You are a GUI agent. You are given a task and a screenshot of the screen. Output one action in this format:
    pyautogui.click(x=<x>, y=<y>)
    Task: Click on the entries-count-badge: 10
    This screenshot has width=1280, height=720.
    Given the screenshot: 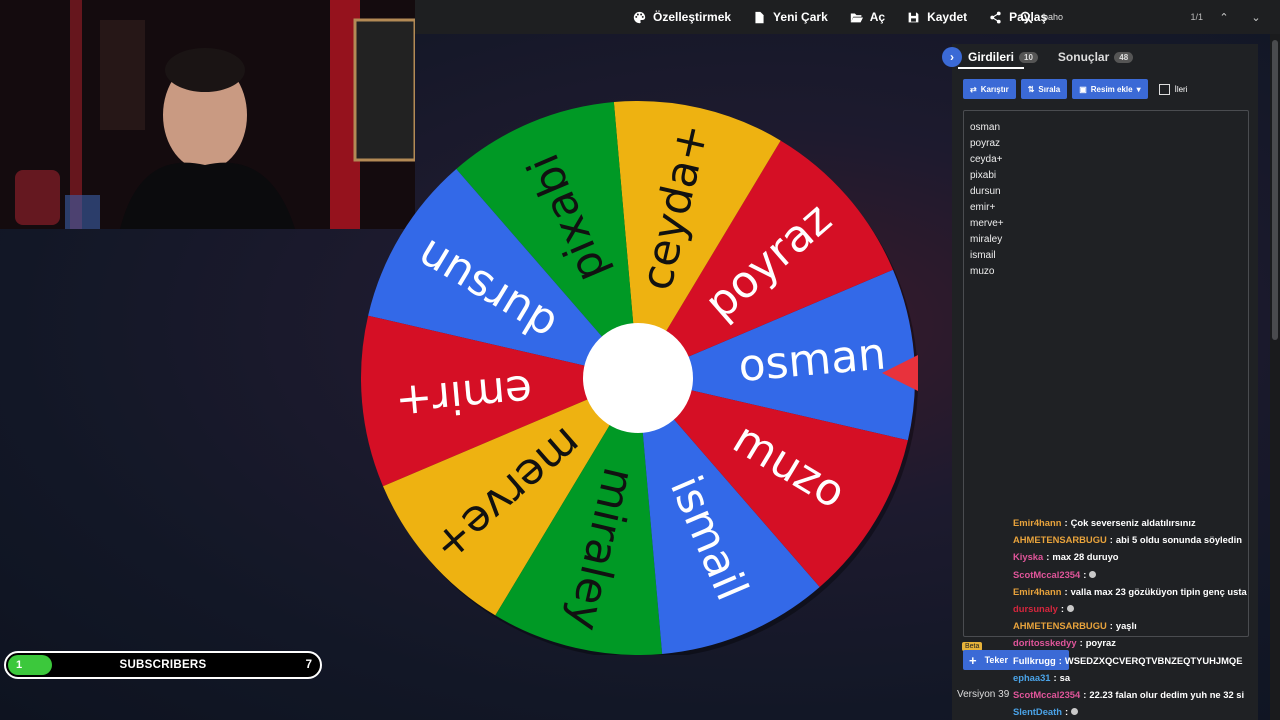 What is the action you would take?
    pyautogui.click(x=1028, y=57)
    